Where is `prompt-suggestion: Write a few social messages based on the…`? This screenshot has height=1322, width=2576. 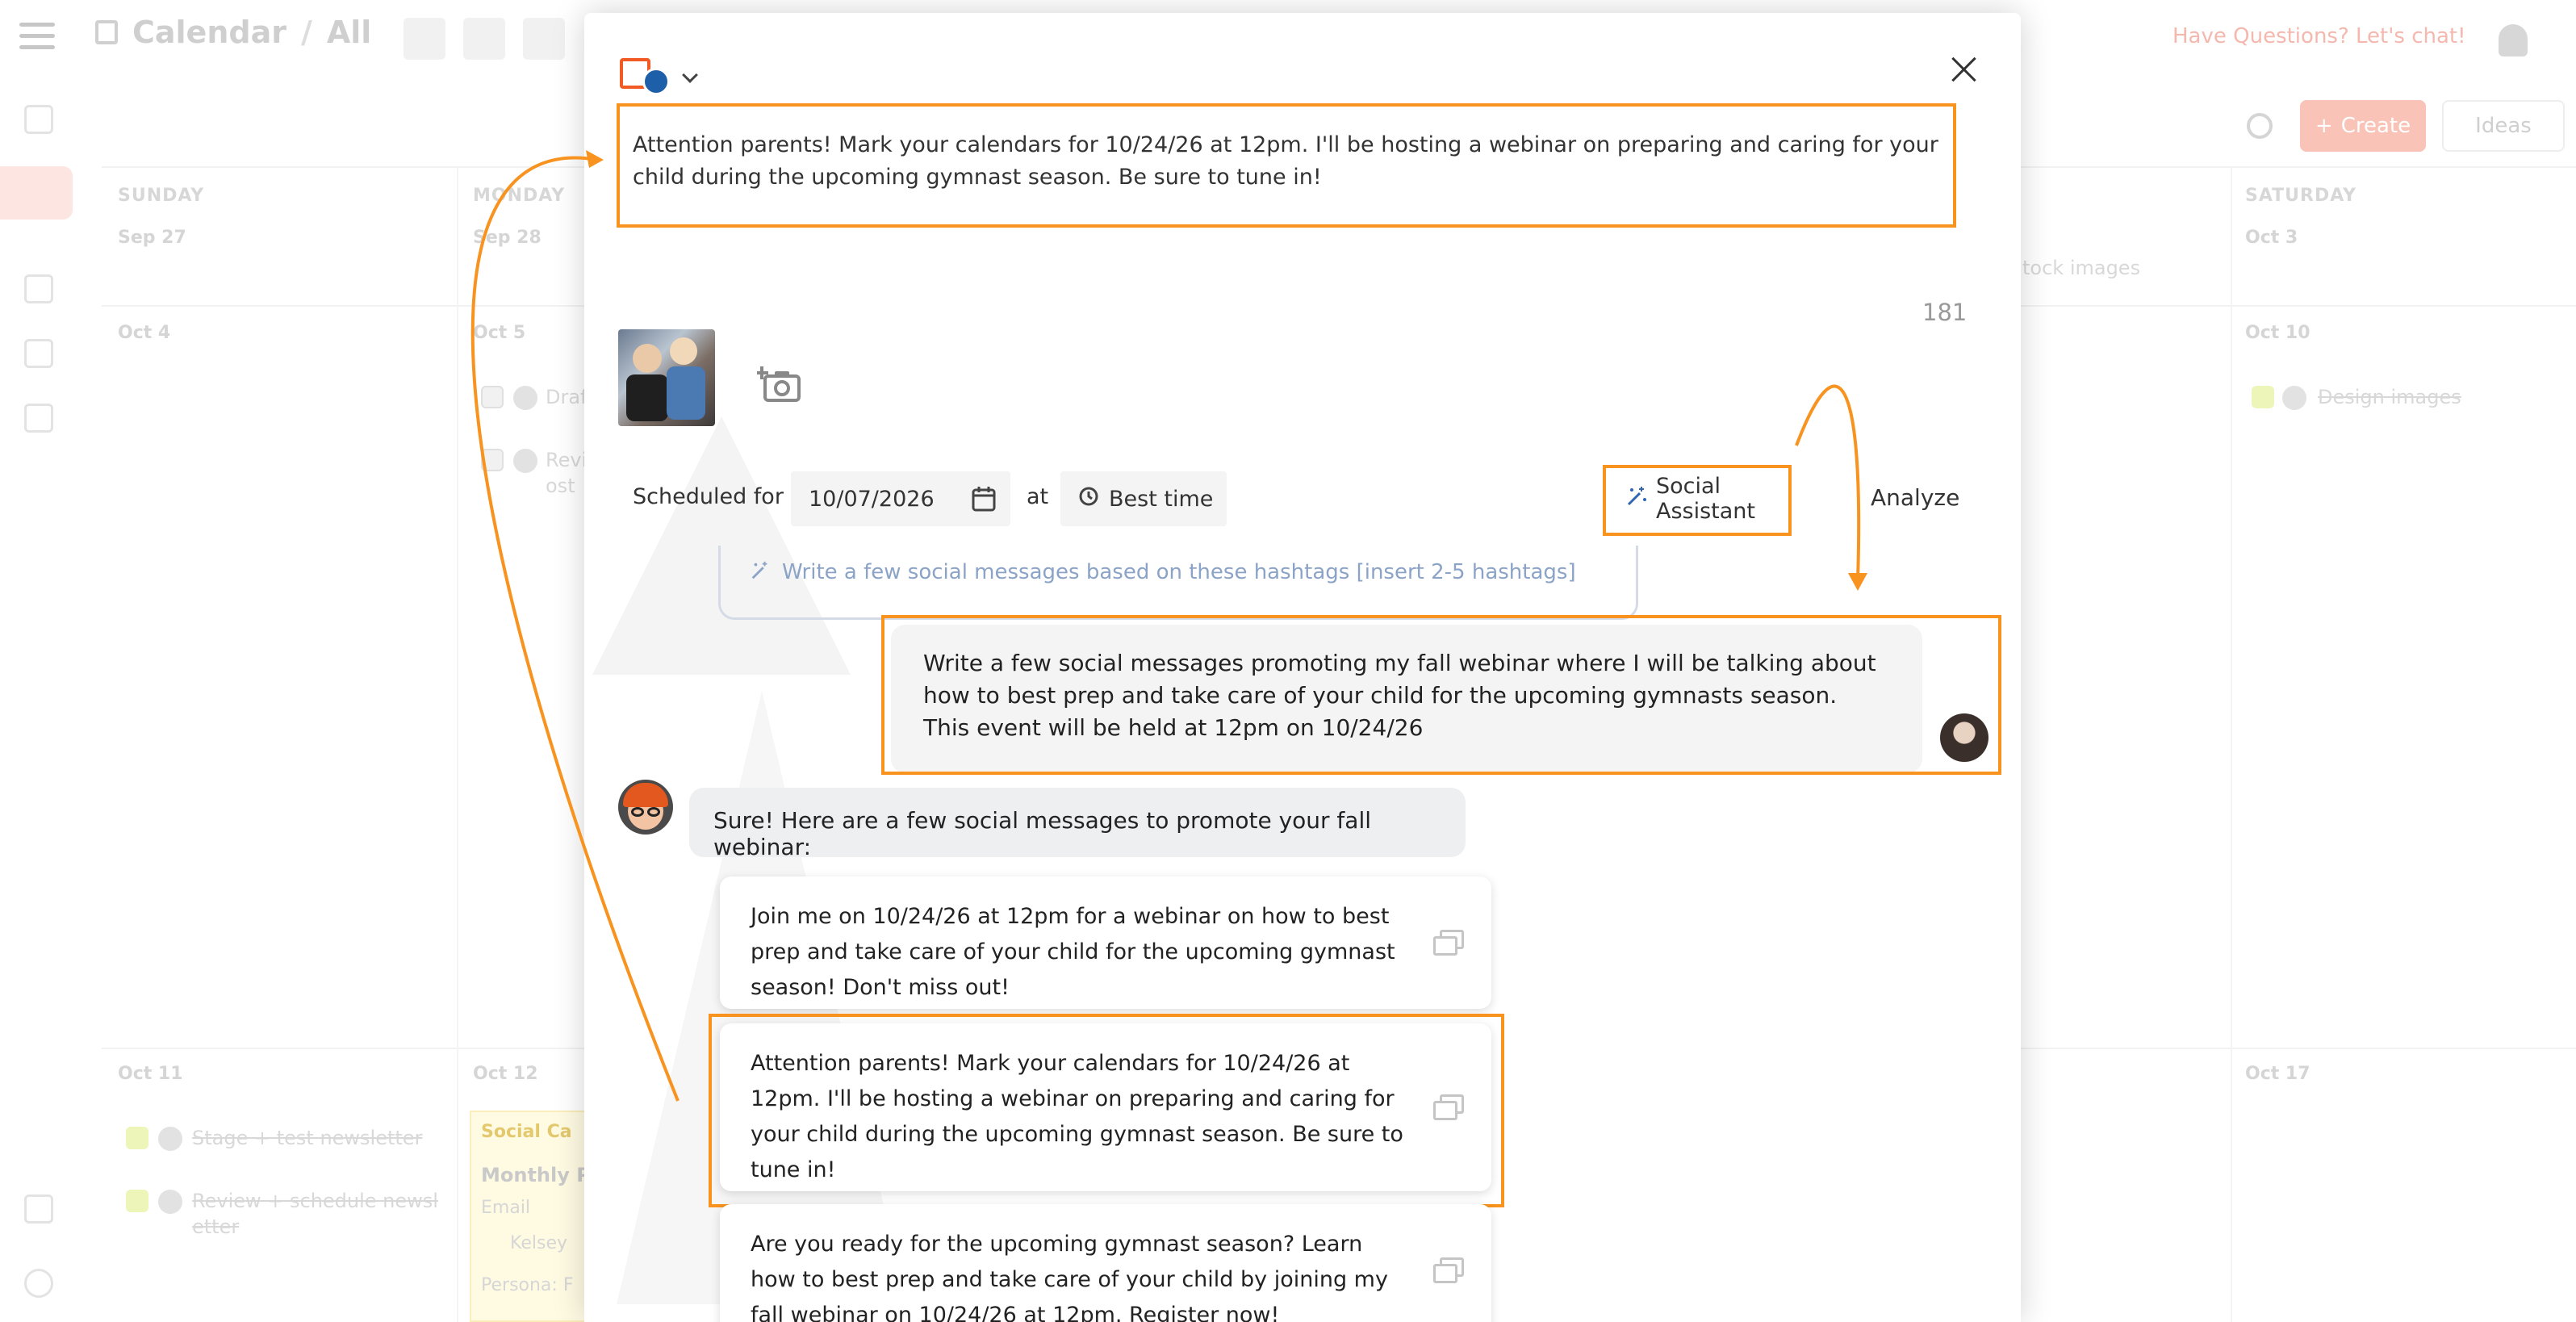 prompt-suggestion: Write a few social messages based on the… is located at coordinates (1178, 583).